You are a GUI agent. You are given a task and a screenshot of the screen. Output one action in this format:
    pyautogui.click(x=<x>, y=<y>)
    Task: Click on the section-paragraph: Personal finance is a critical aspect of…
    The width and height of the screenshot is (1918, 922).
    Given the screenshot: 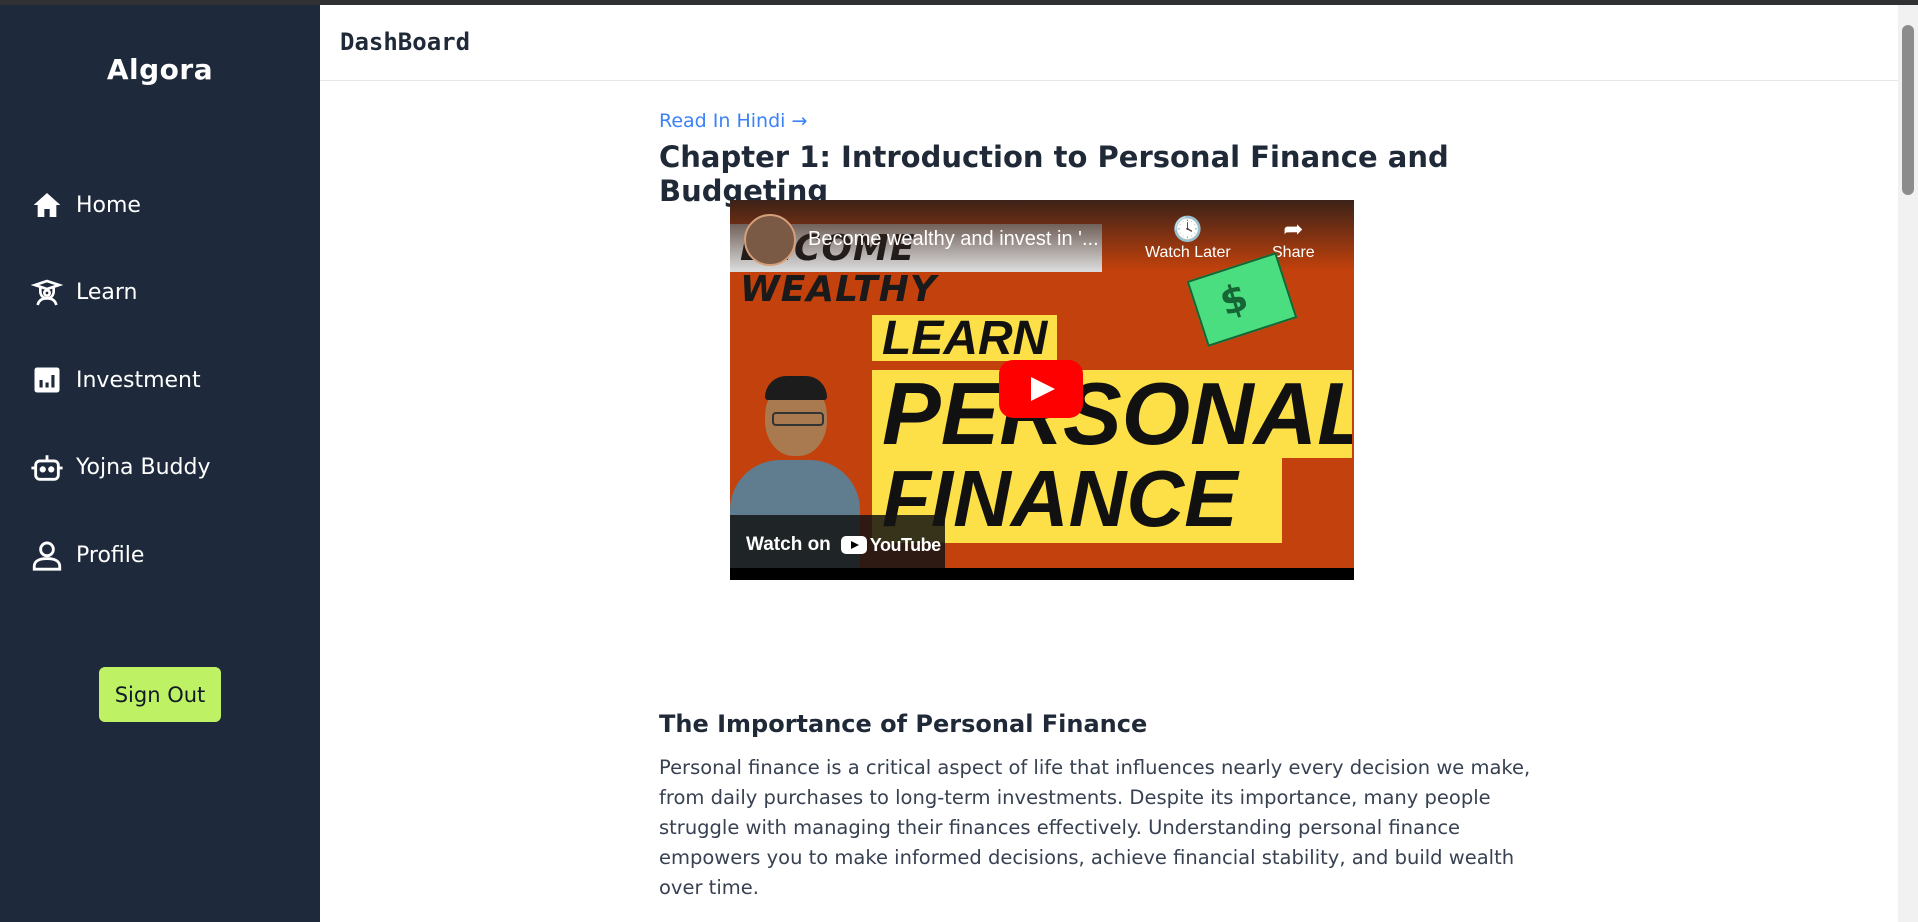 What is the action you would take?
    pyautogui.click(x=1095, y=827)
    